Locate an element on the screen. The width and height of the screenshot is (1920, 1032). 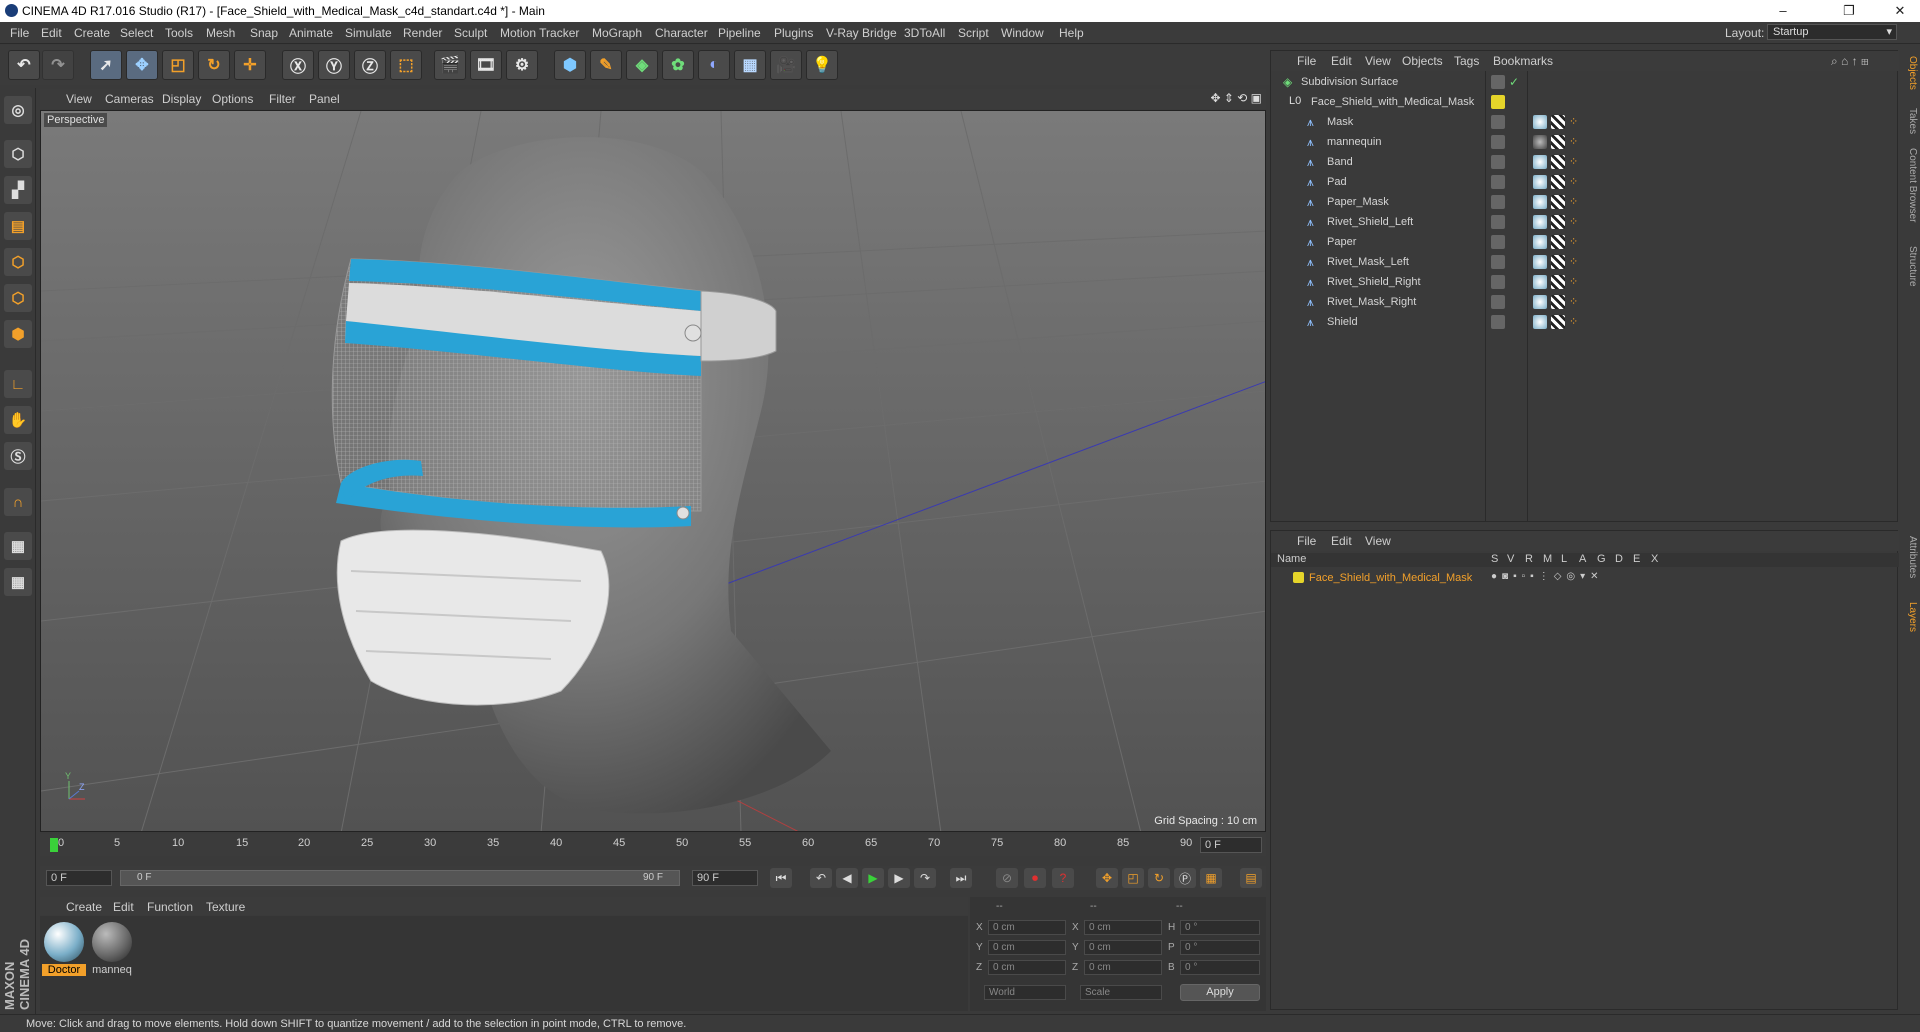
timeline-window-button: ▤ is located at coordinates (1251, 878).